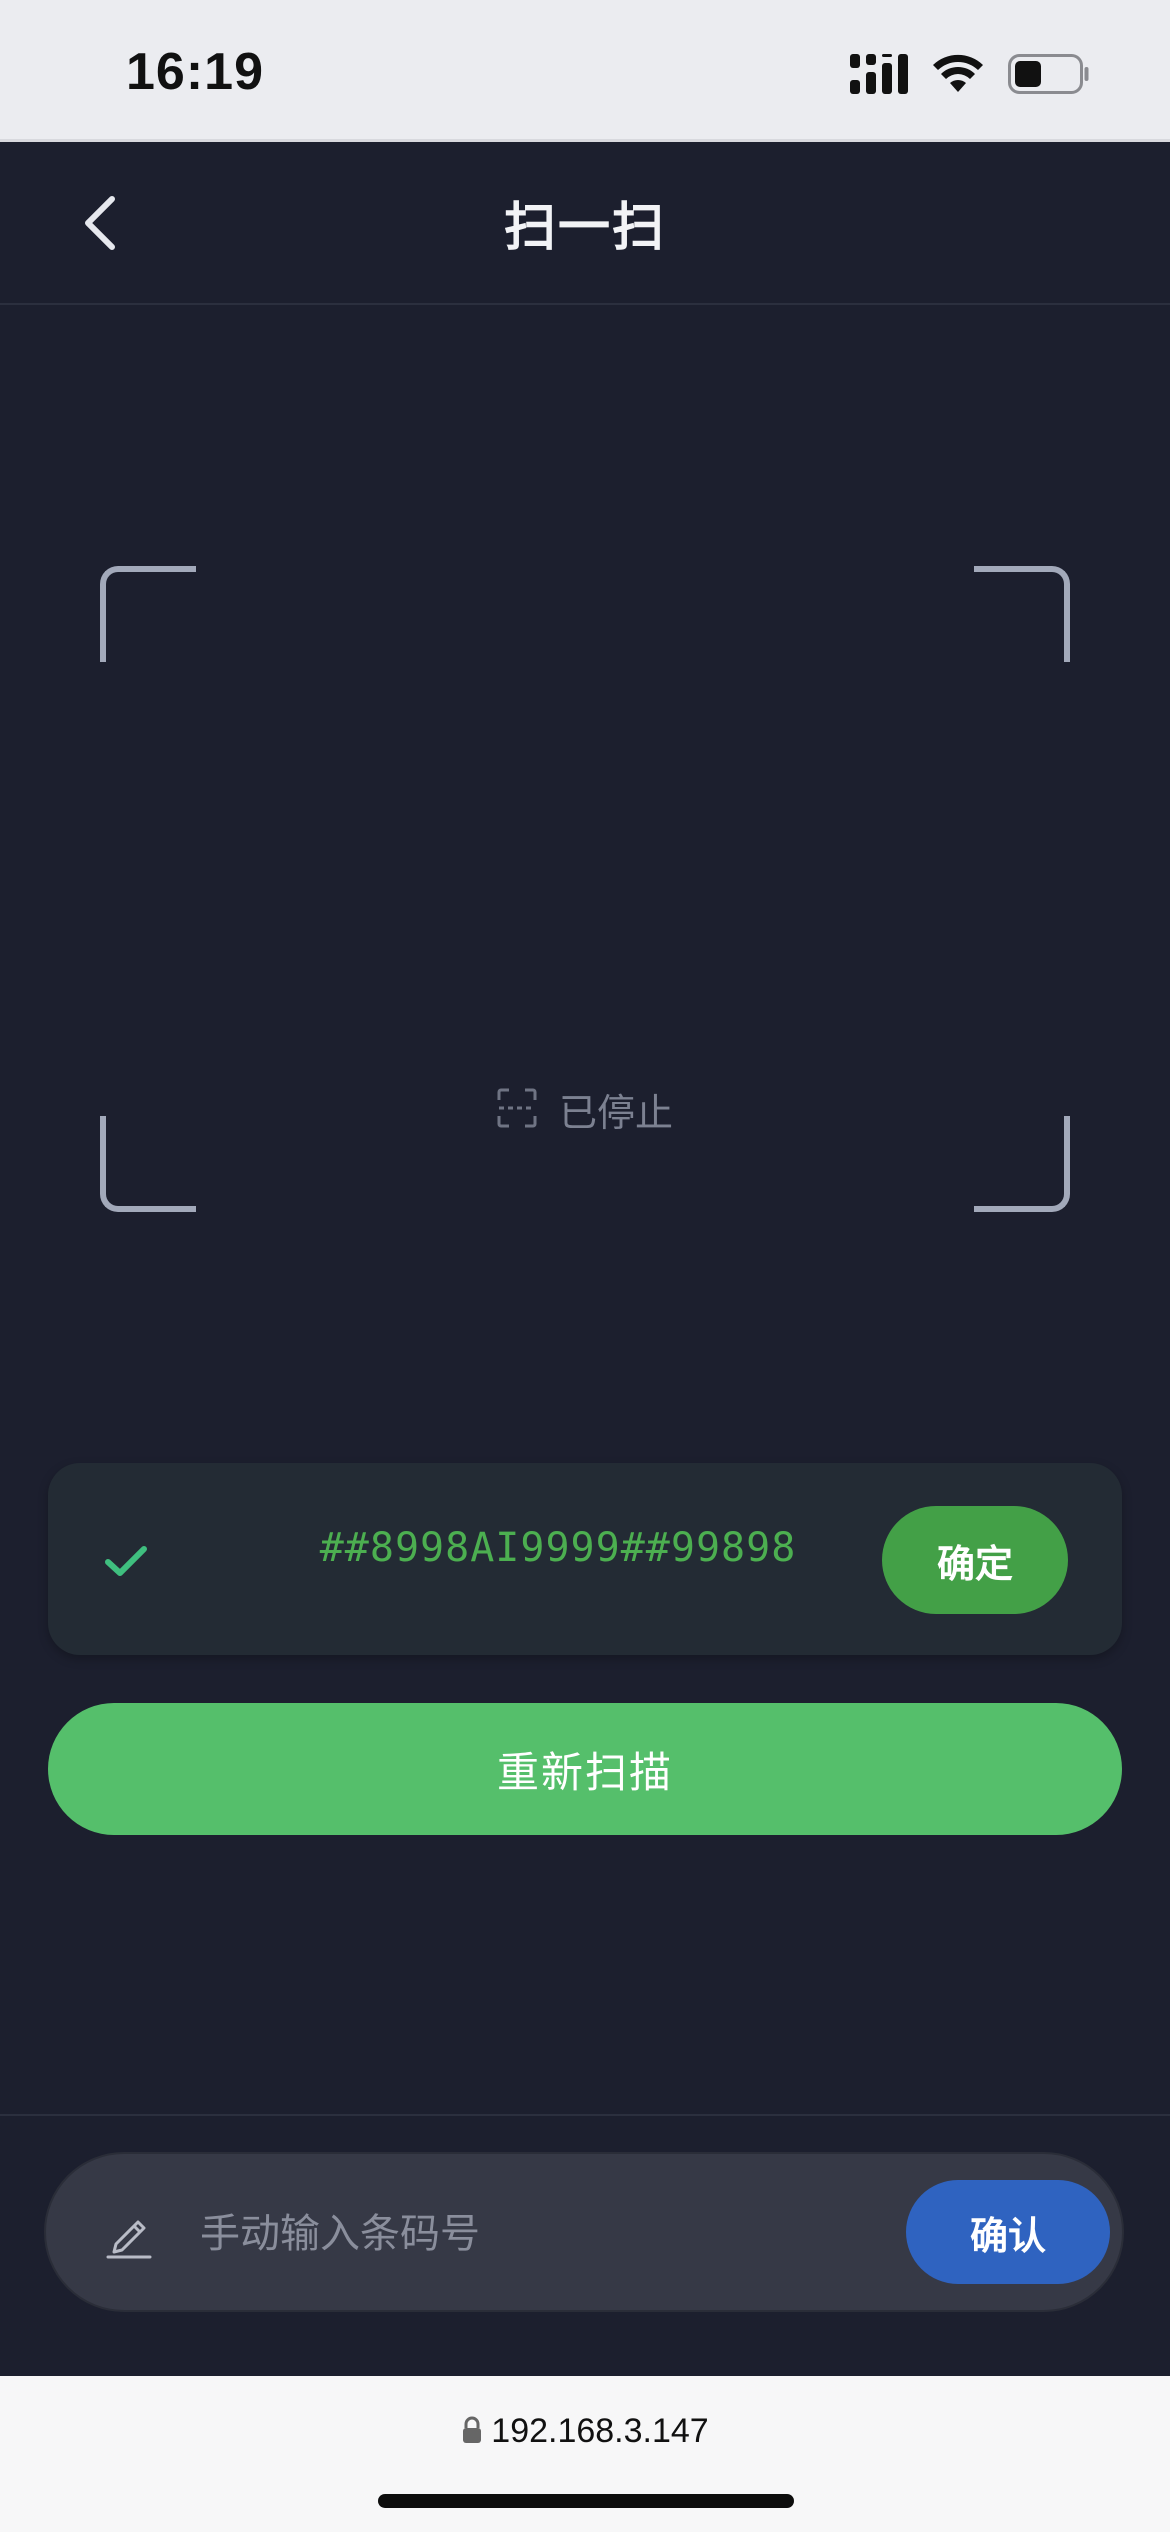 Image resolution: width=1170 pixels, height=2532 pixels. I want to click on scan-icon, so click(517, 1110).